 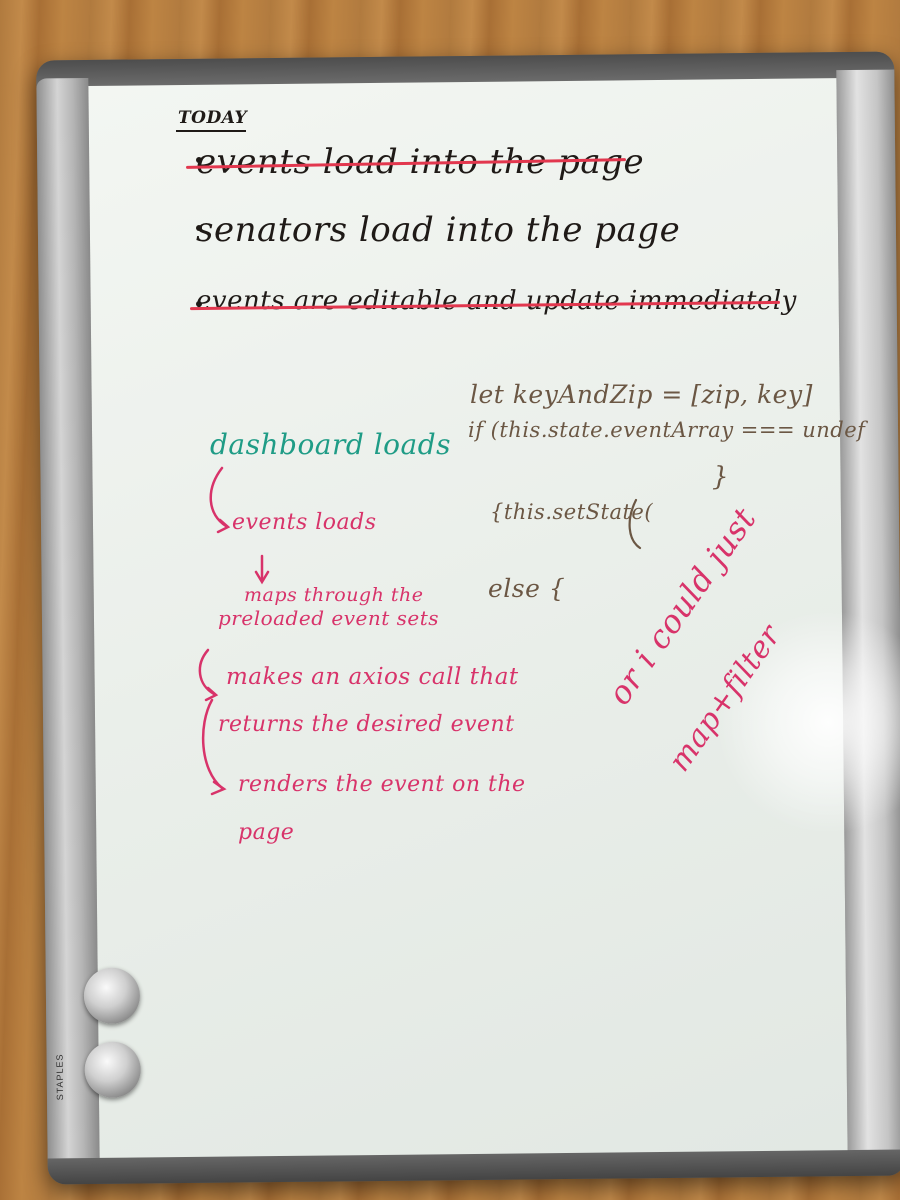 I want to click on todo-item-2: senators load into the page, so click(x=438, y=230).